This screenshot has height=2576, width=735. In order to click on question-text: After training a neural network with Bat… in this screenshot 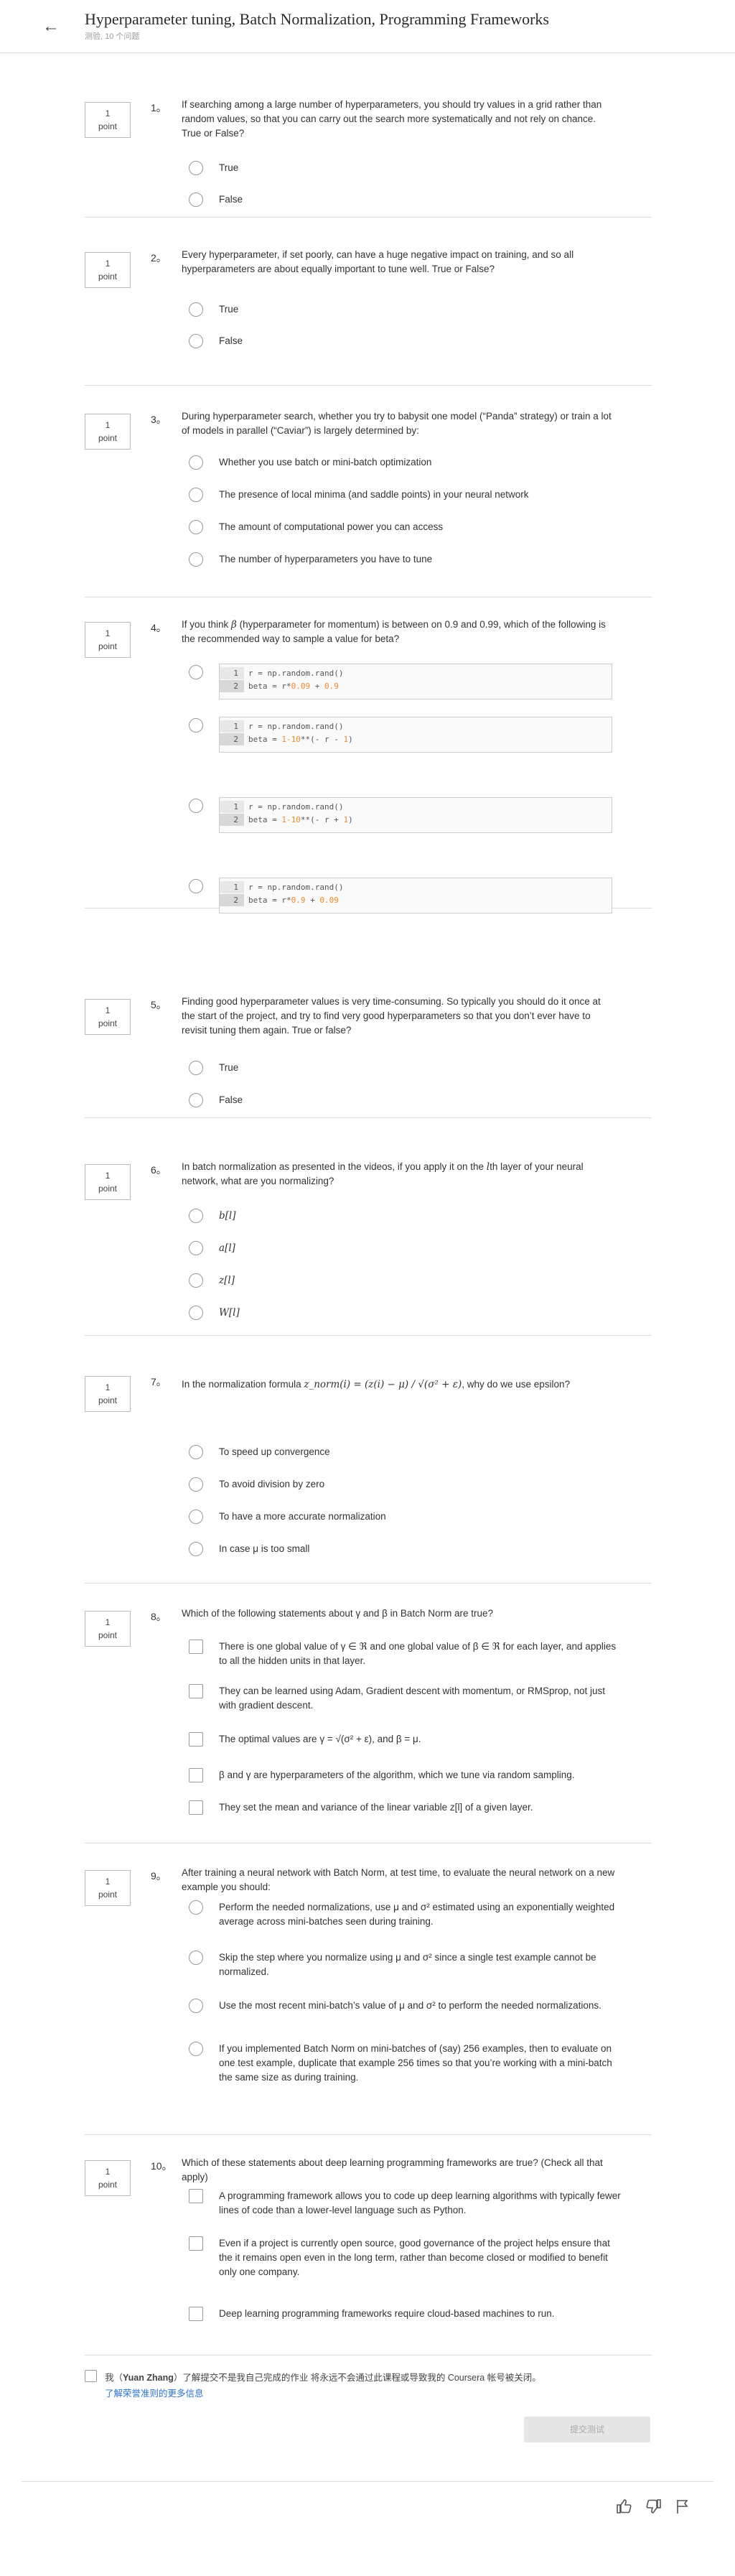, I will do `click(398, 1879)`.